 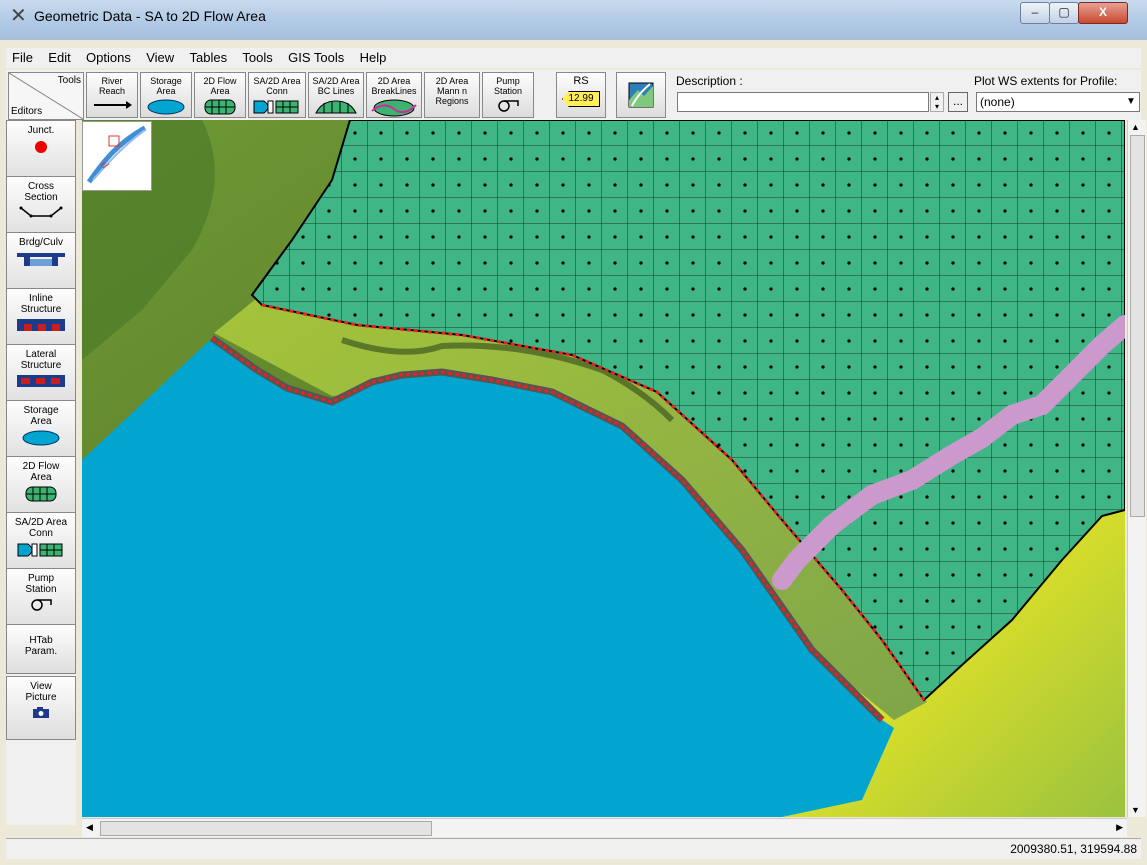 I want to click on button-label: 2D Flow, so click(x=220, y=81).